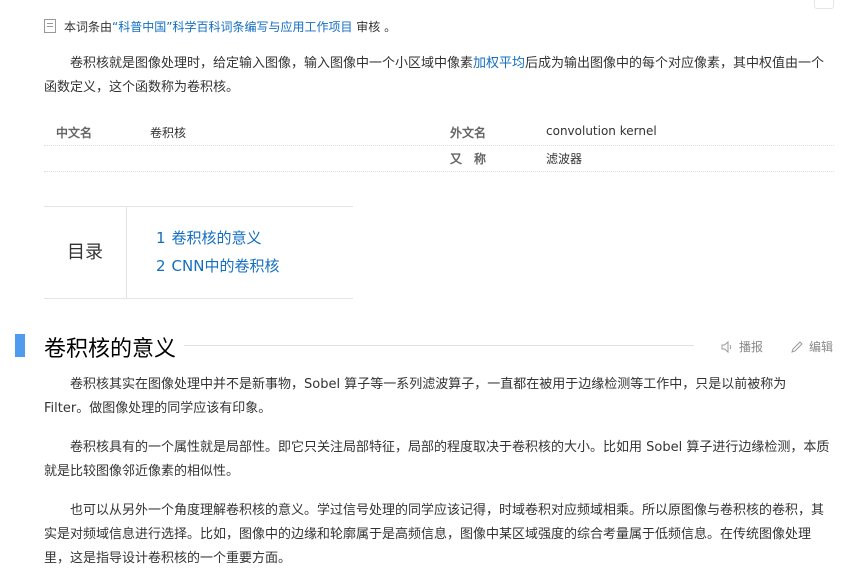 This screenshot has height=587, width=848. Describe the element at coordinates (468, 159) in the screenshot. I see `label-alias: 又 称` at that location.